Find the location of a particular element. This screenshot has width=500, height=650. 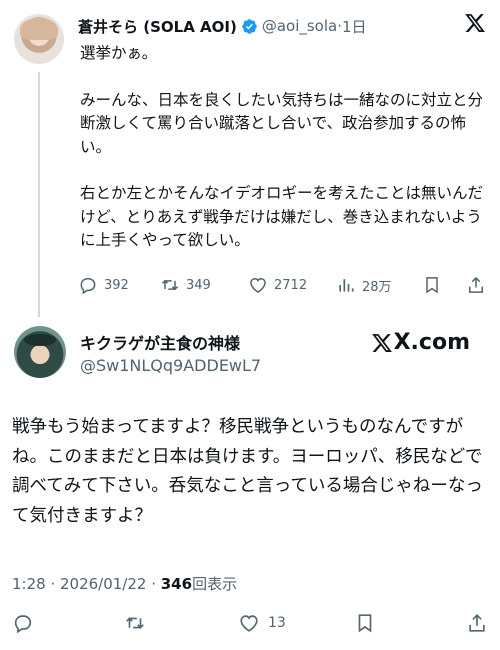

reply-views-label: 回表示 is located at coordinates (215, 584).